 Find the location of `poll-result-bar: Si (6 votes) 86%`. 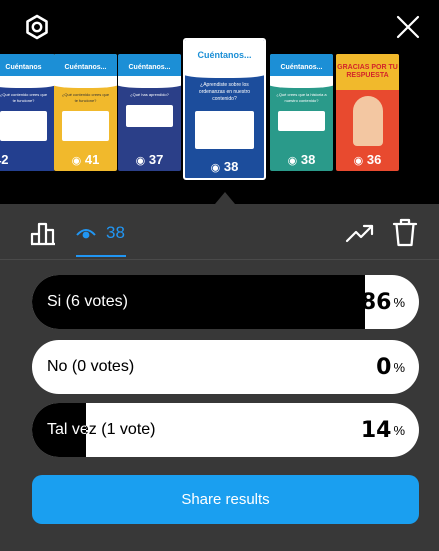

poll-result-bar: Si (6 votes) 86% is located at coordinates (225, 302).